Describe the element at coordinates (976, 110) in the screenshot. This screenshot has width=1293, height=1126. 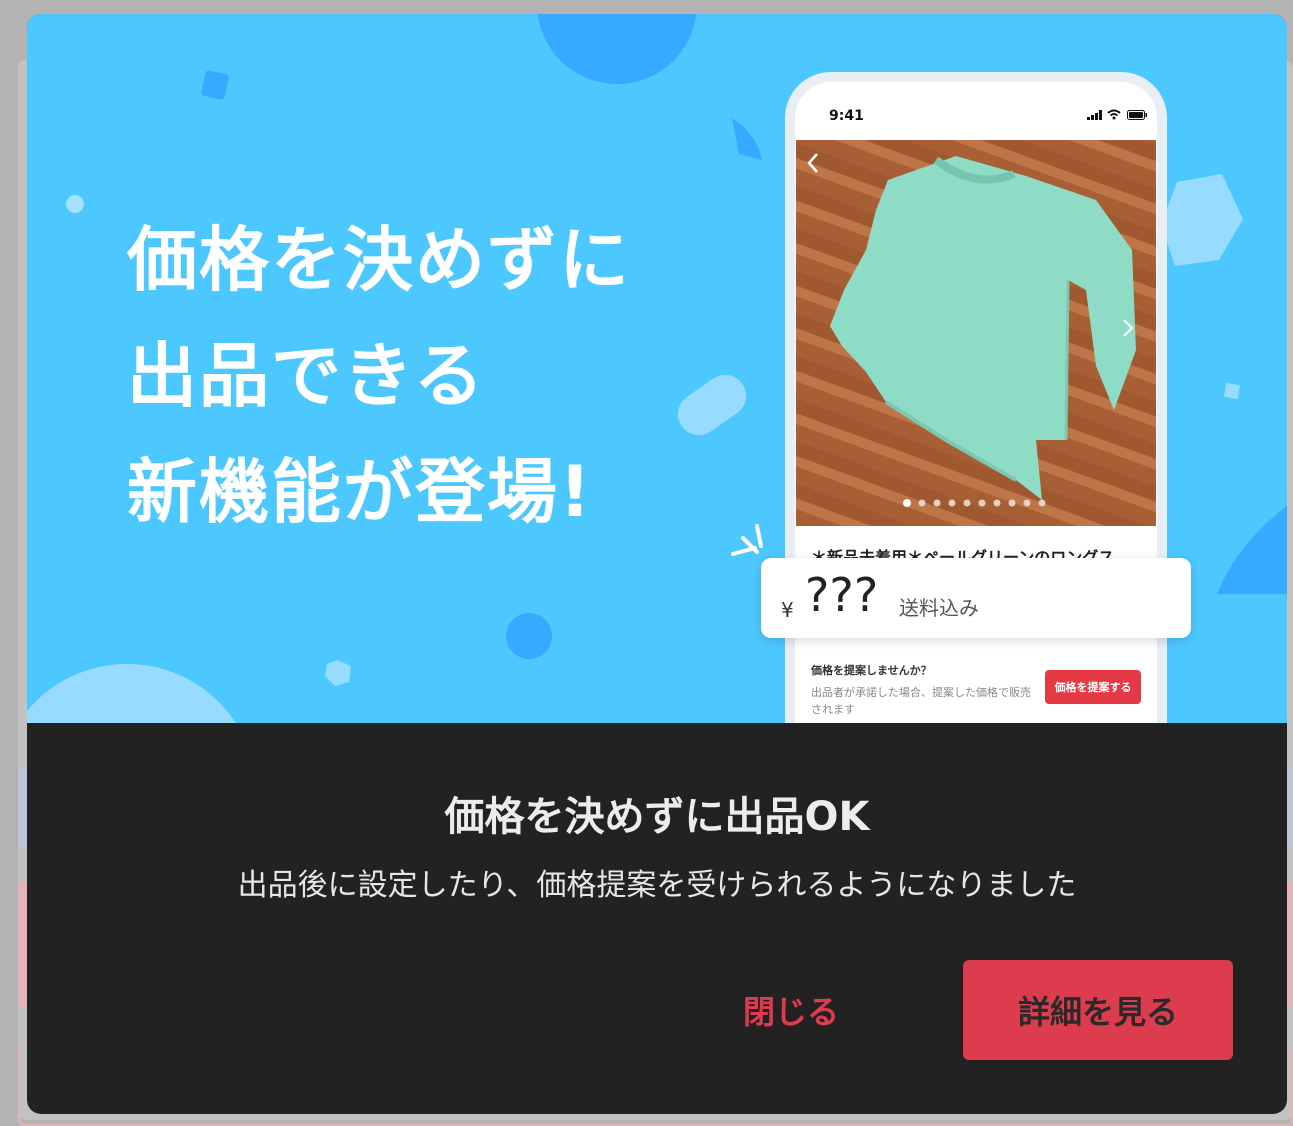
I see `phone-status-bar: 9:41` at that location.